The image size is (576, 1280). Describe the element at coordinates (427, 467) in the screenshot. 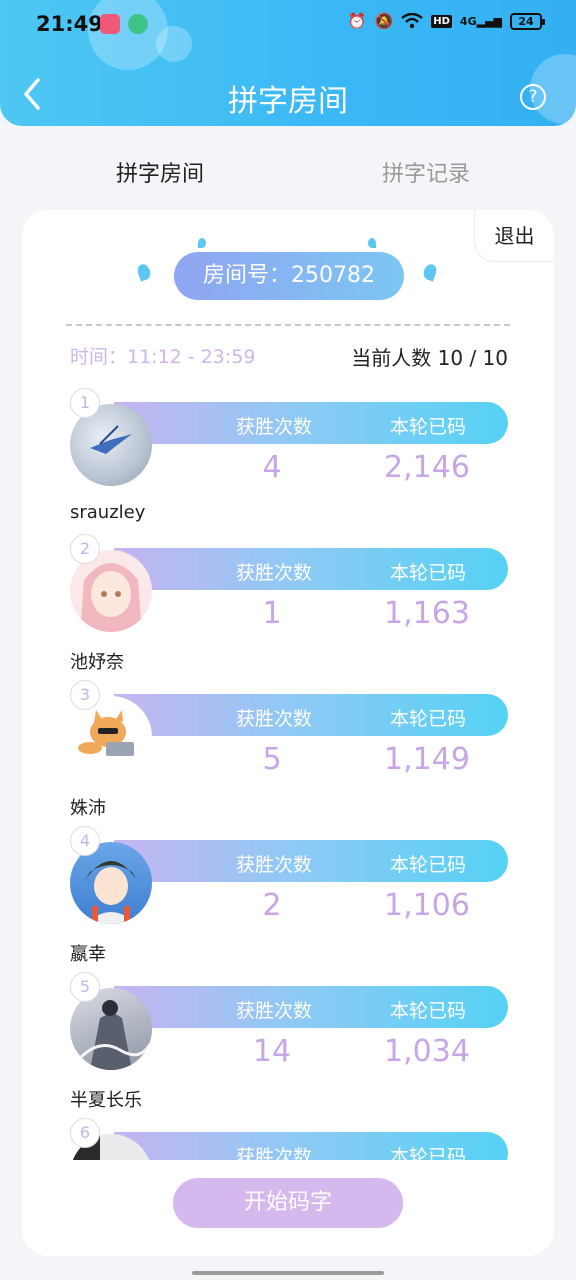

I see `chars-value: 2,146` at that location.